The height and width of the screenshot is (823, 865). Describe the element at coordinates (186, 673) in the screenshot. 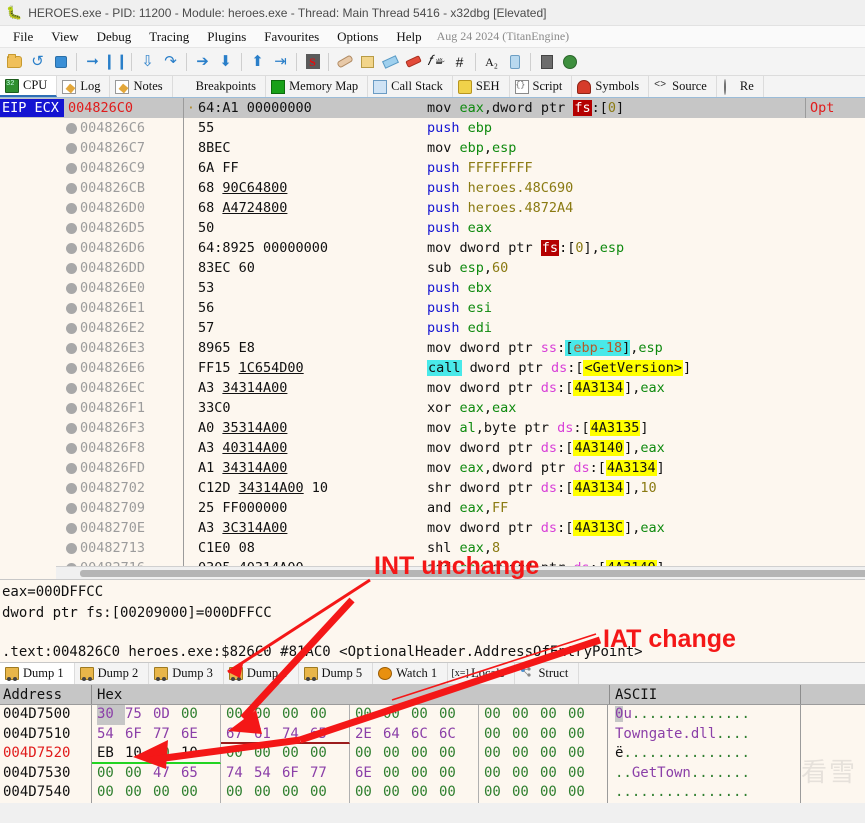

I see `tab-dump-3: Dump 3` at that location.